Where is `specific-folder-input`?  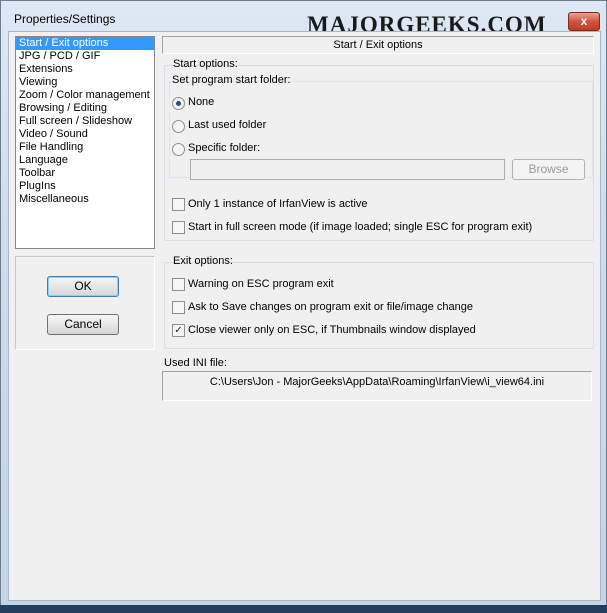 specific-folder-input is located at coordinates (347, 169).